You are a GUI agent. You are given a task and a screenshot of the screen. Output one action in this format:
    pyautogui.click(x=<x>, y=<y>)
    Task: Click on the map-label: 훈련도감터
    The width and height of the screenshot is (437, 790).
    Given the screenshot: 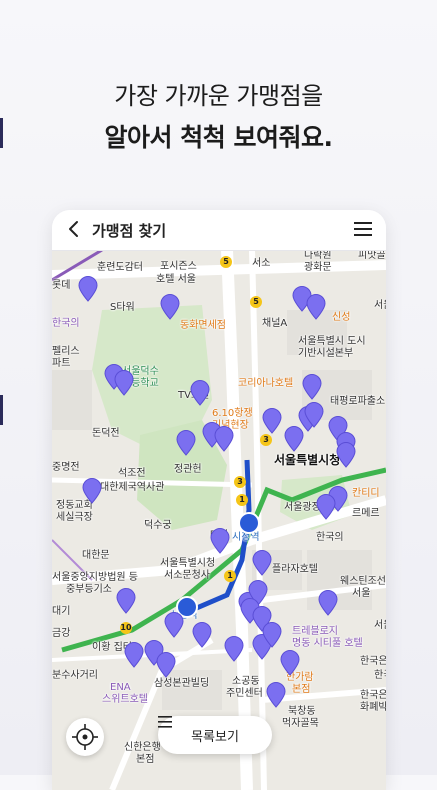 What is the action you would take?
    pyautogui.click(x=120, y=267)
    